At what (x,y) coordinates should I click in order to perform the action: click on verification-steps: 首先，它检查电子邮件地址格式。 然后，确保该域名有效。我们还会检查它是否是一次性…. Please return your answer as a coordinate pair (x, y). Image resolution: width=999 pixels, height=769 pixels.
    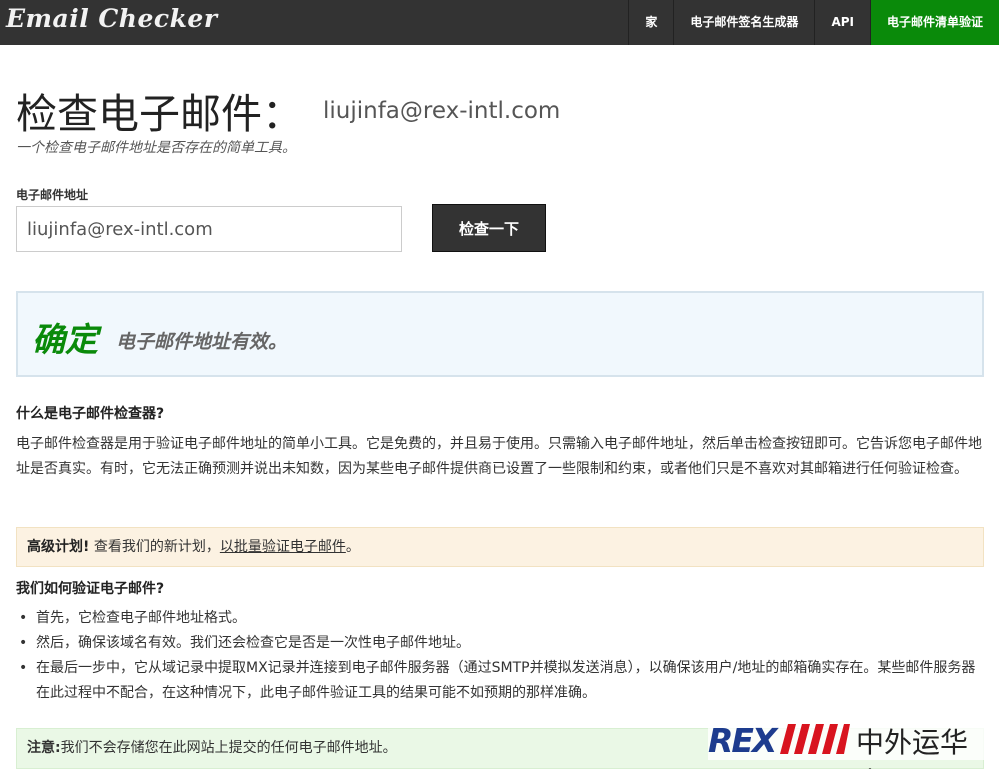
    Looking at the image, I should click on (500, 656).